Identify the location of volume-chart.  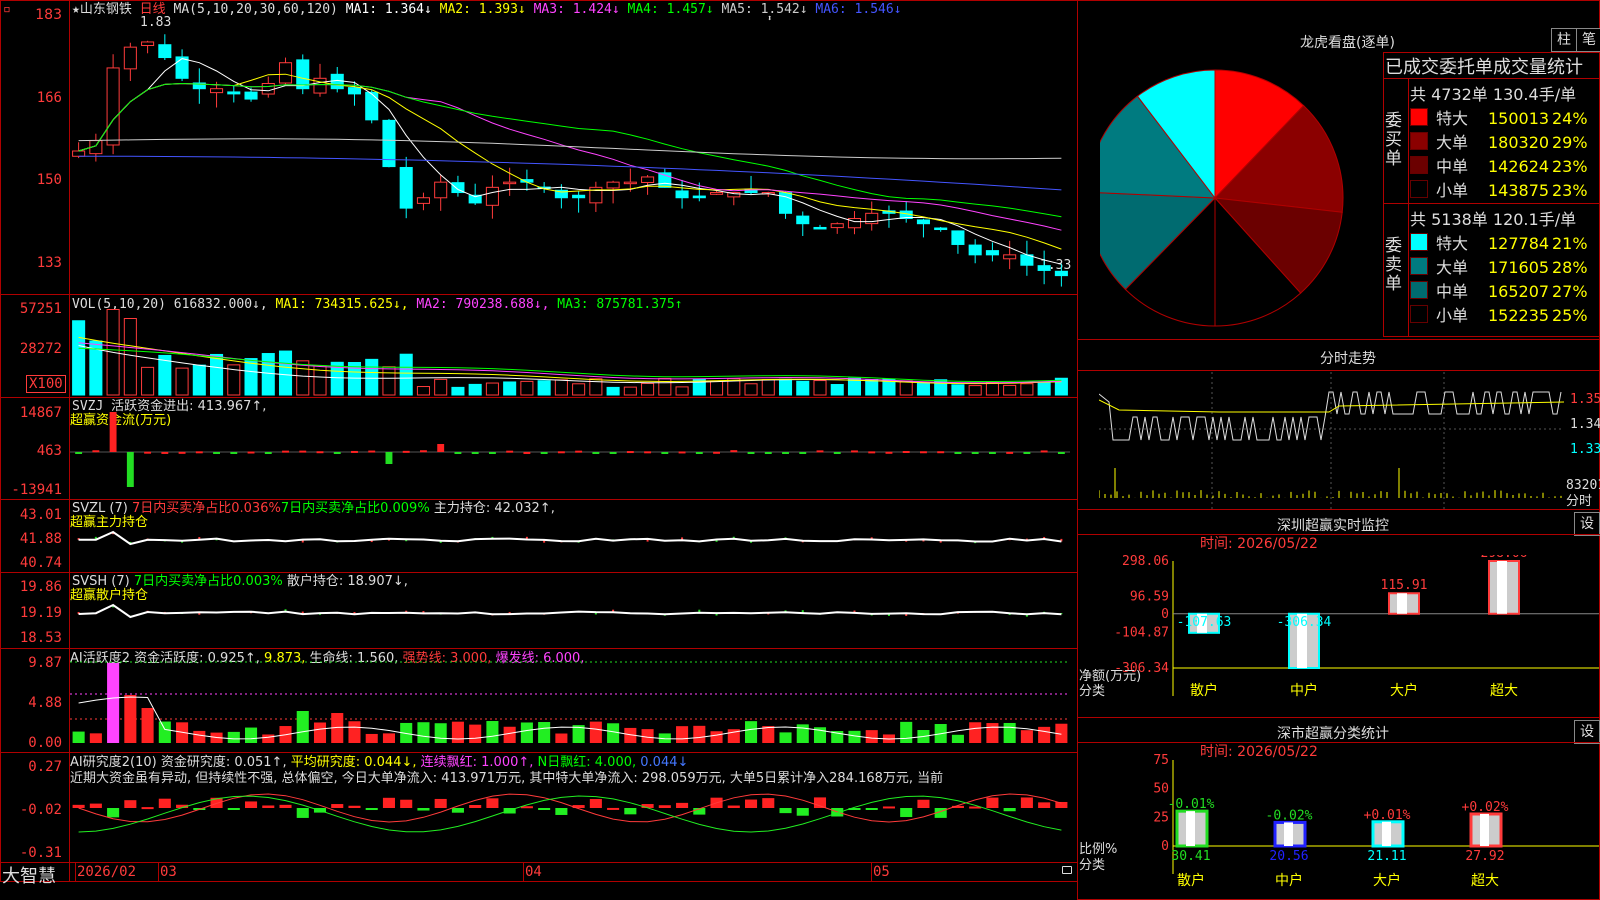
(573, 347).